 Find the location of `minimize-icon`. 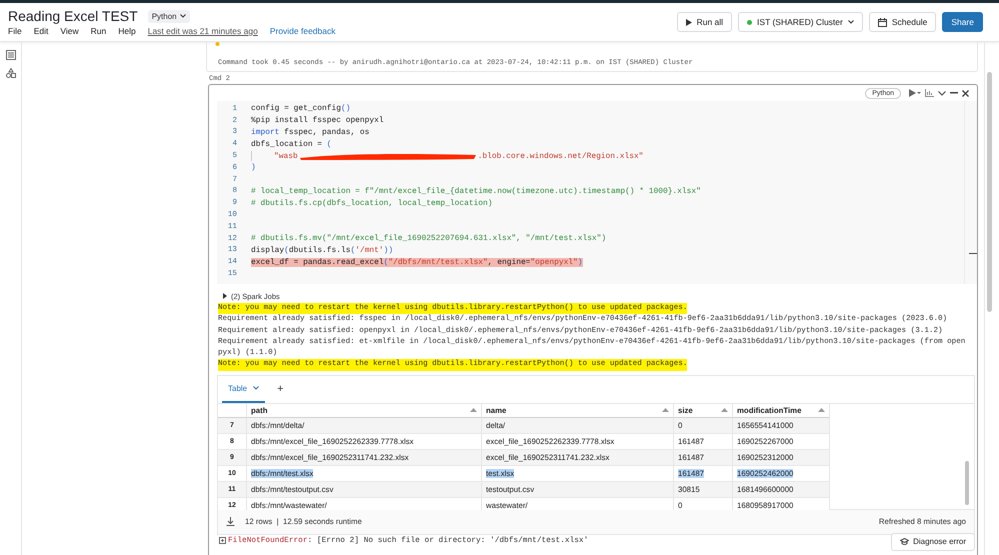

minimize-icon is located at coordinates (954, 93).